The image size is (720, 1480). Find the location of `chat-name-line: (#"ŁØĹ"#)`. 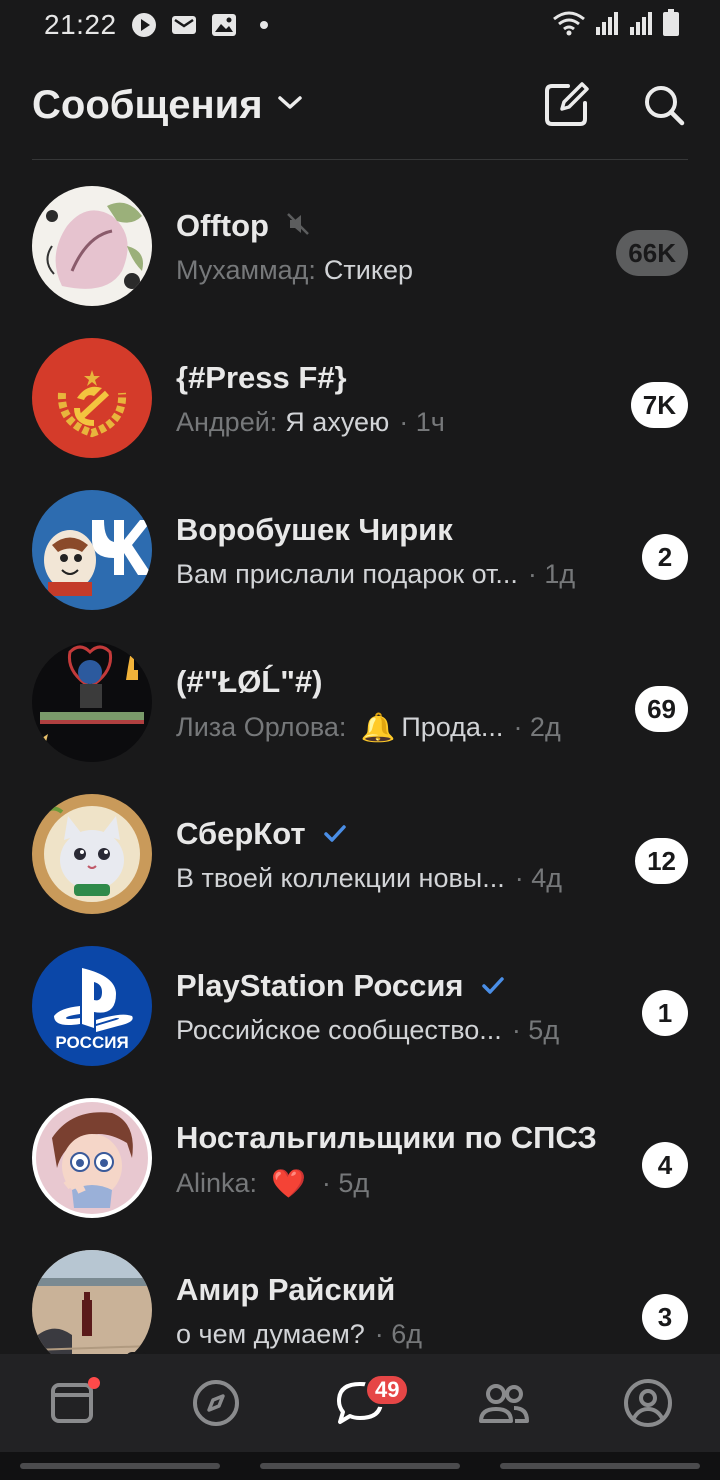

chat-name-line: (#"ŁØĹ"#) is located at coordinates (249, 682).